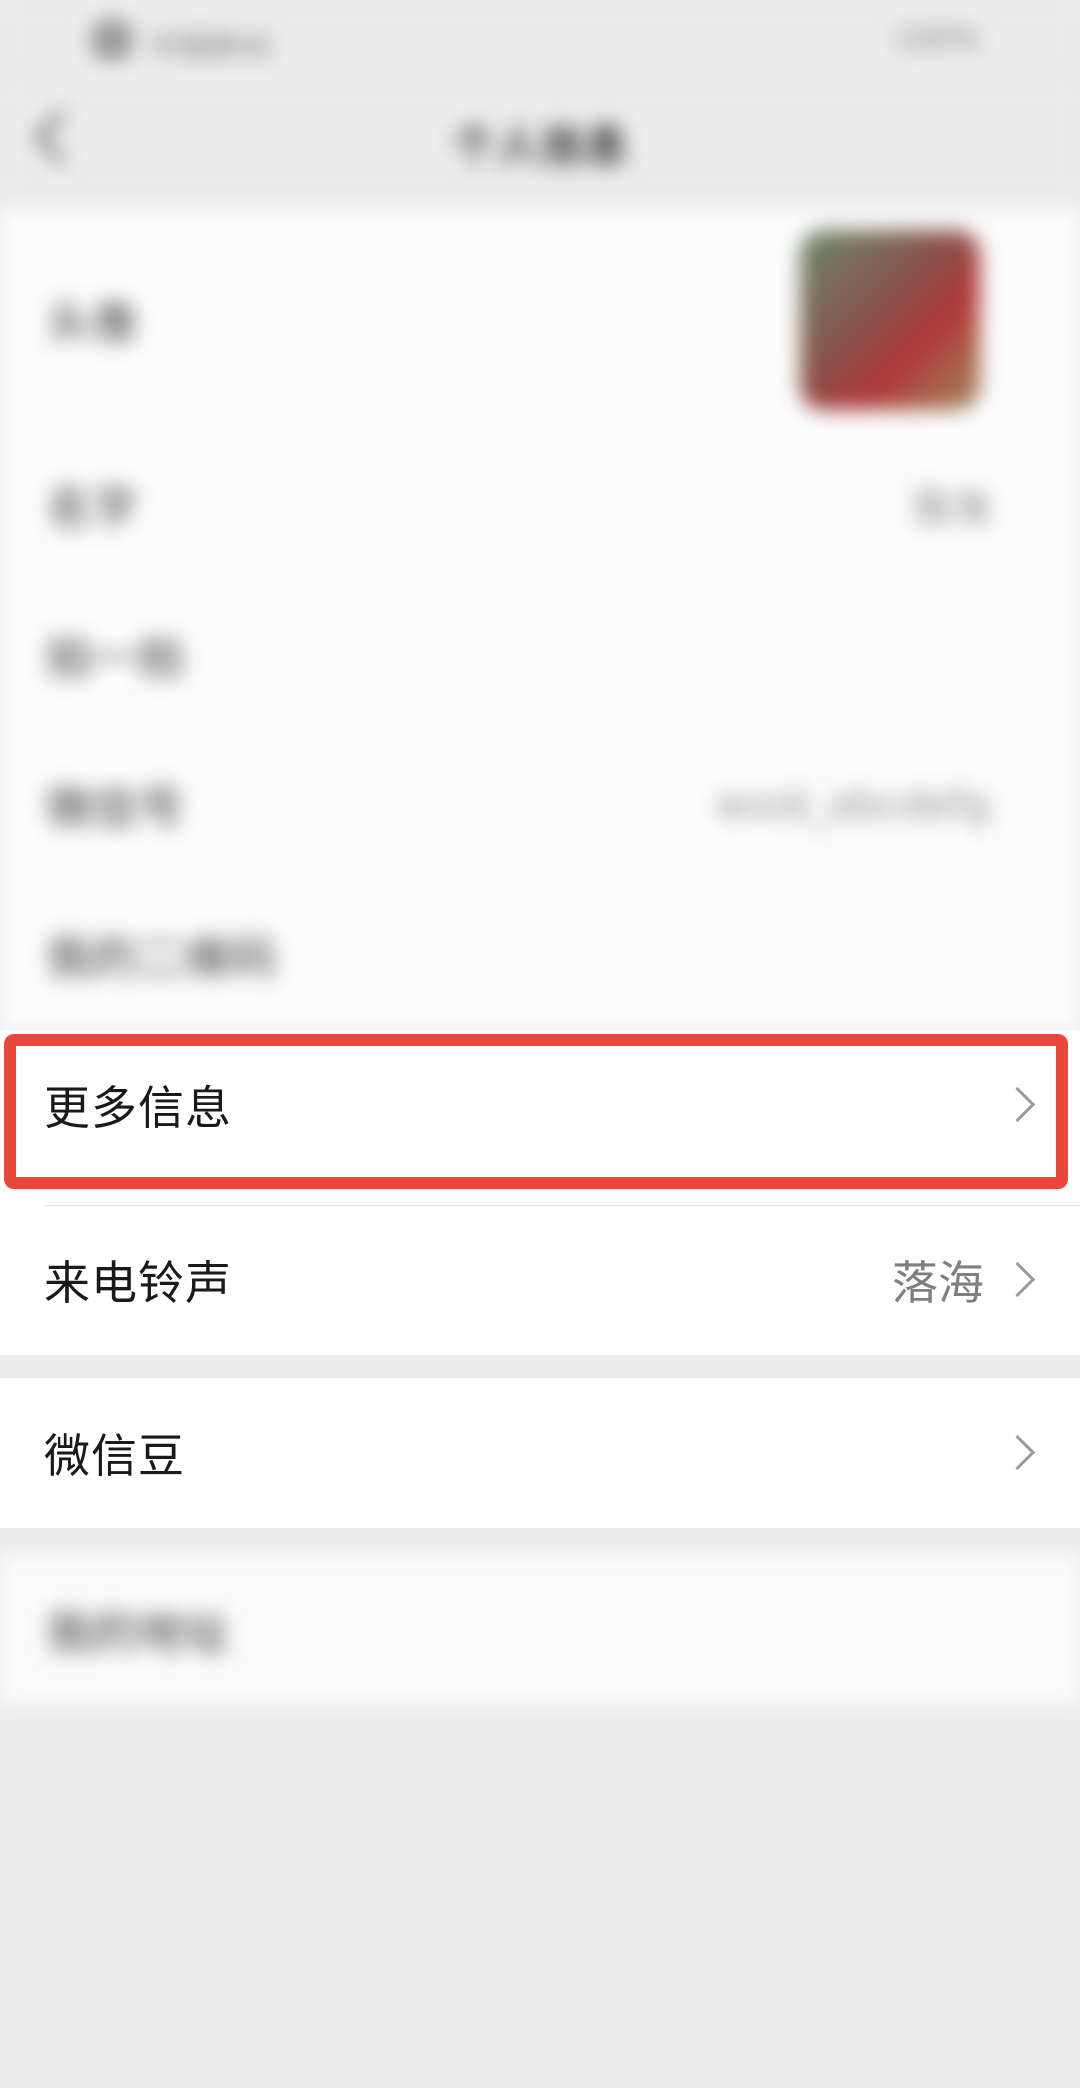 This screenshot has width=1080, height=2088. What do you see at coordinates (540, 505) in the screenshot?
I see `profile-row-name: 名字 落海` at bounding box center [540, 505].